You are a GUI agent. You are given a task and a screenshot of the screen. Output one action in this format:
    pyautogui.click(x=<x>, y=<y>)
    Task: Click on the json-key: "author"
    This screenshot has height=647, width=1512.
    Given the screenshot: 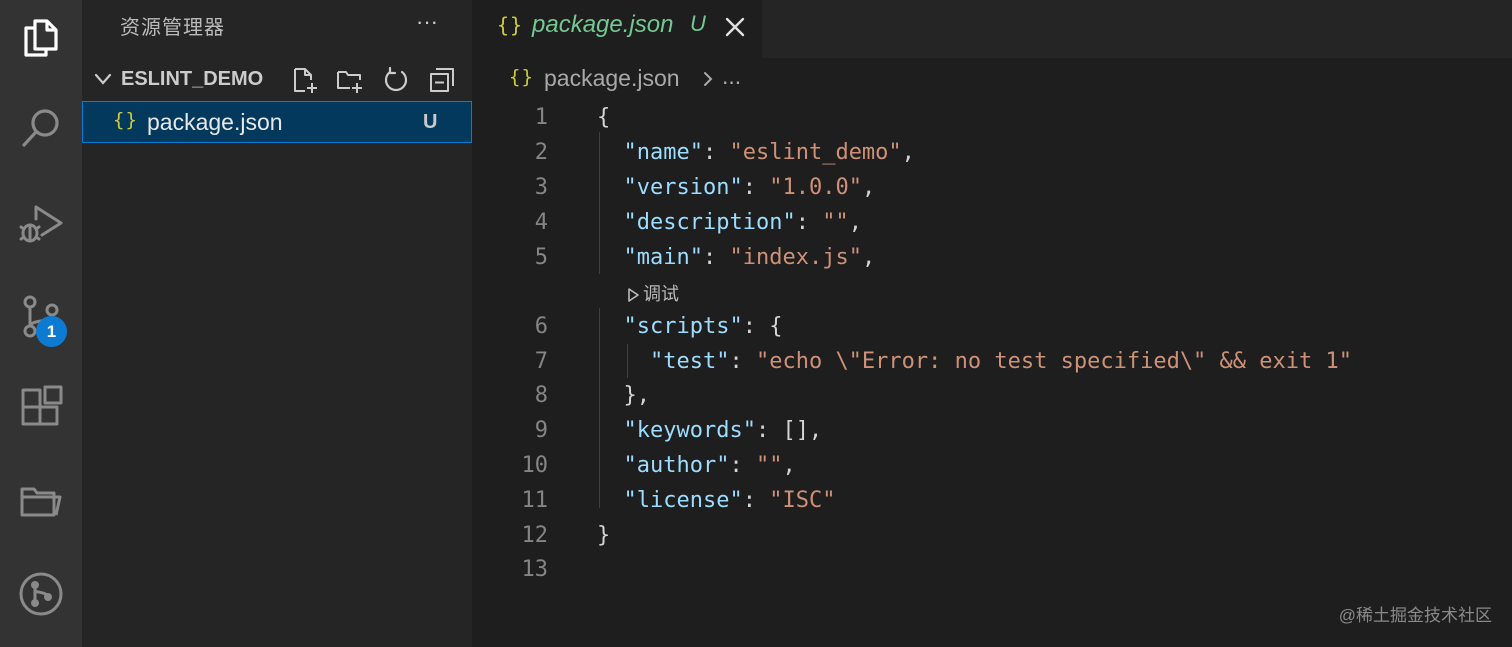 What is the action you would take?
    pyautogui.click(x=676, y=465)
    